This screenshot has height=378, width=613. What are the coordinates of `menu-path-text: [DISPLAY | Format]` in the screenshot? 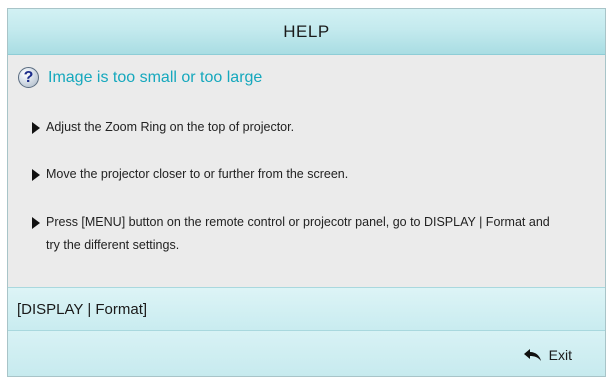 It's located at (82, 309).